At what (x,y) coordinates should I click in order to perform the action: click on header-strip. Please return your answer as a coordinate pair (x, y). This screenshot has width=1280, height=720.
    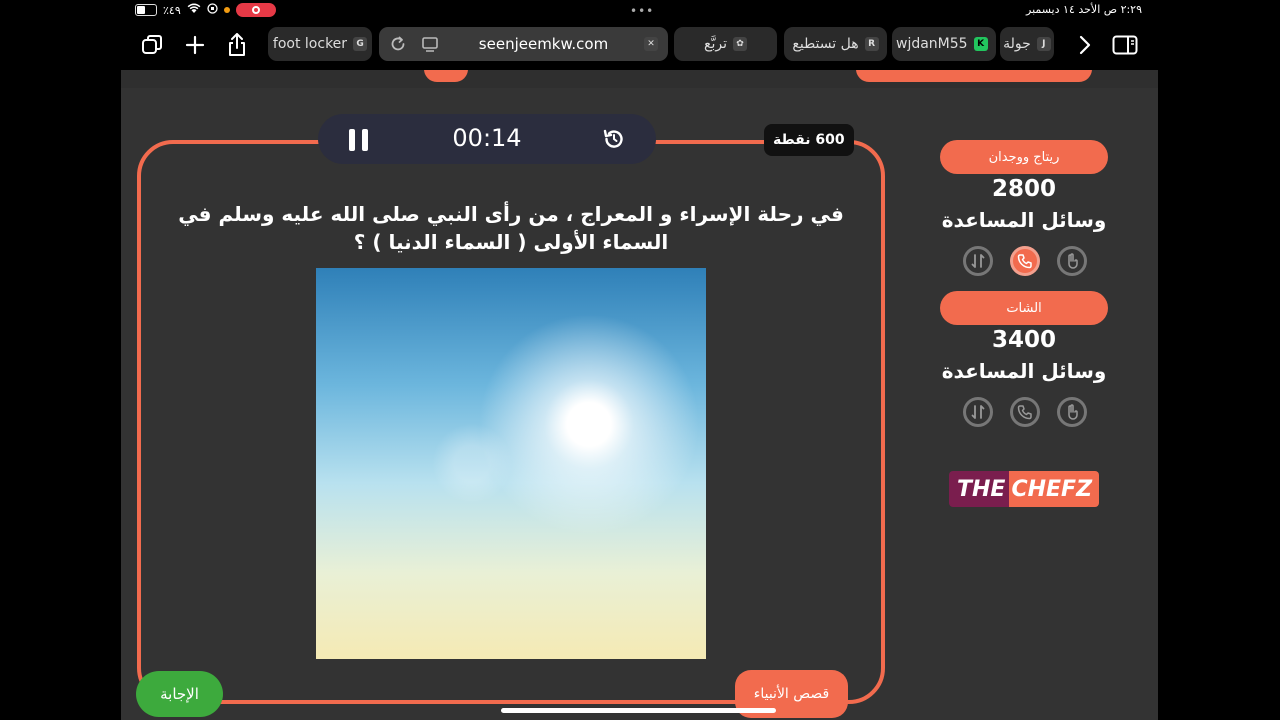
    Looking at the image, I should click on (639, 79).